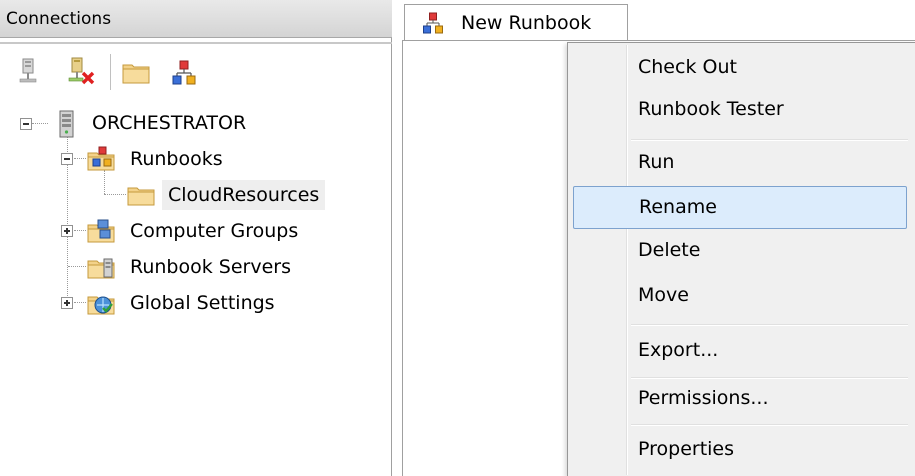 This screenshot has width=915, height=476. I want to click on tab-new-runbook: New Runbook, so click(516, 22).